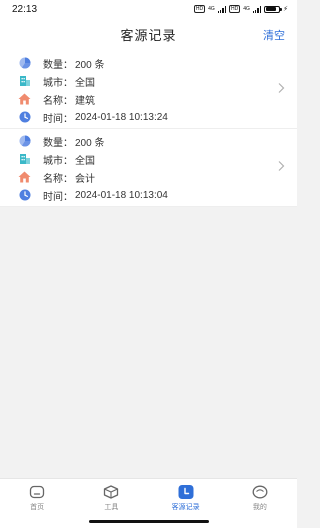  What do you see at coordinates (37, 507) in the screenshot?
I see `tab-home-label: 首页` at bounding box center [37, 507].